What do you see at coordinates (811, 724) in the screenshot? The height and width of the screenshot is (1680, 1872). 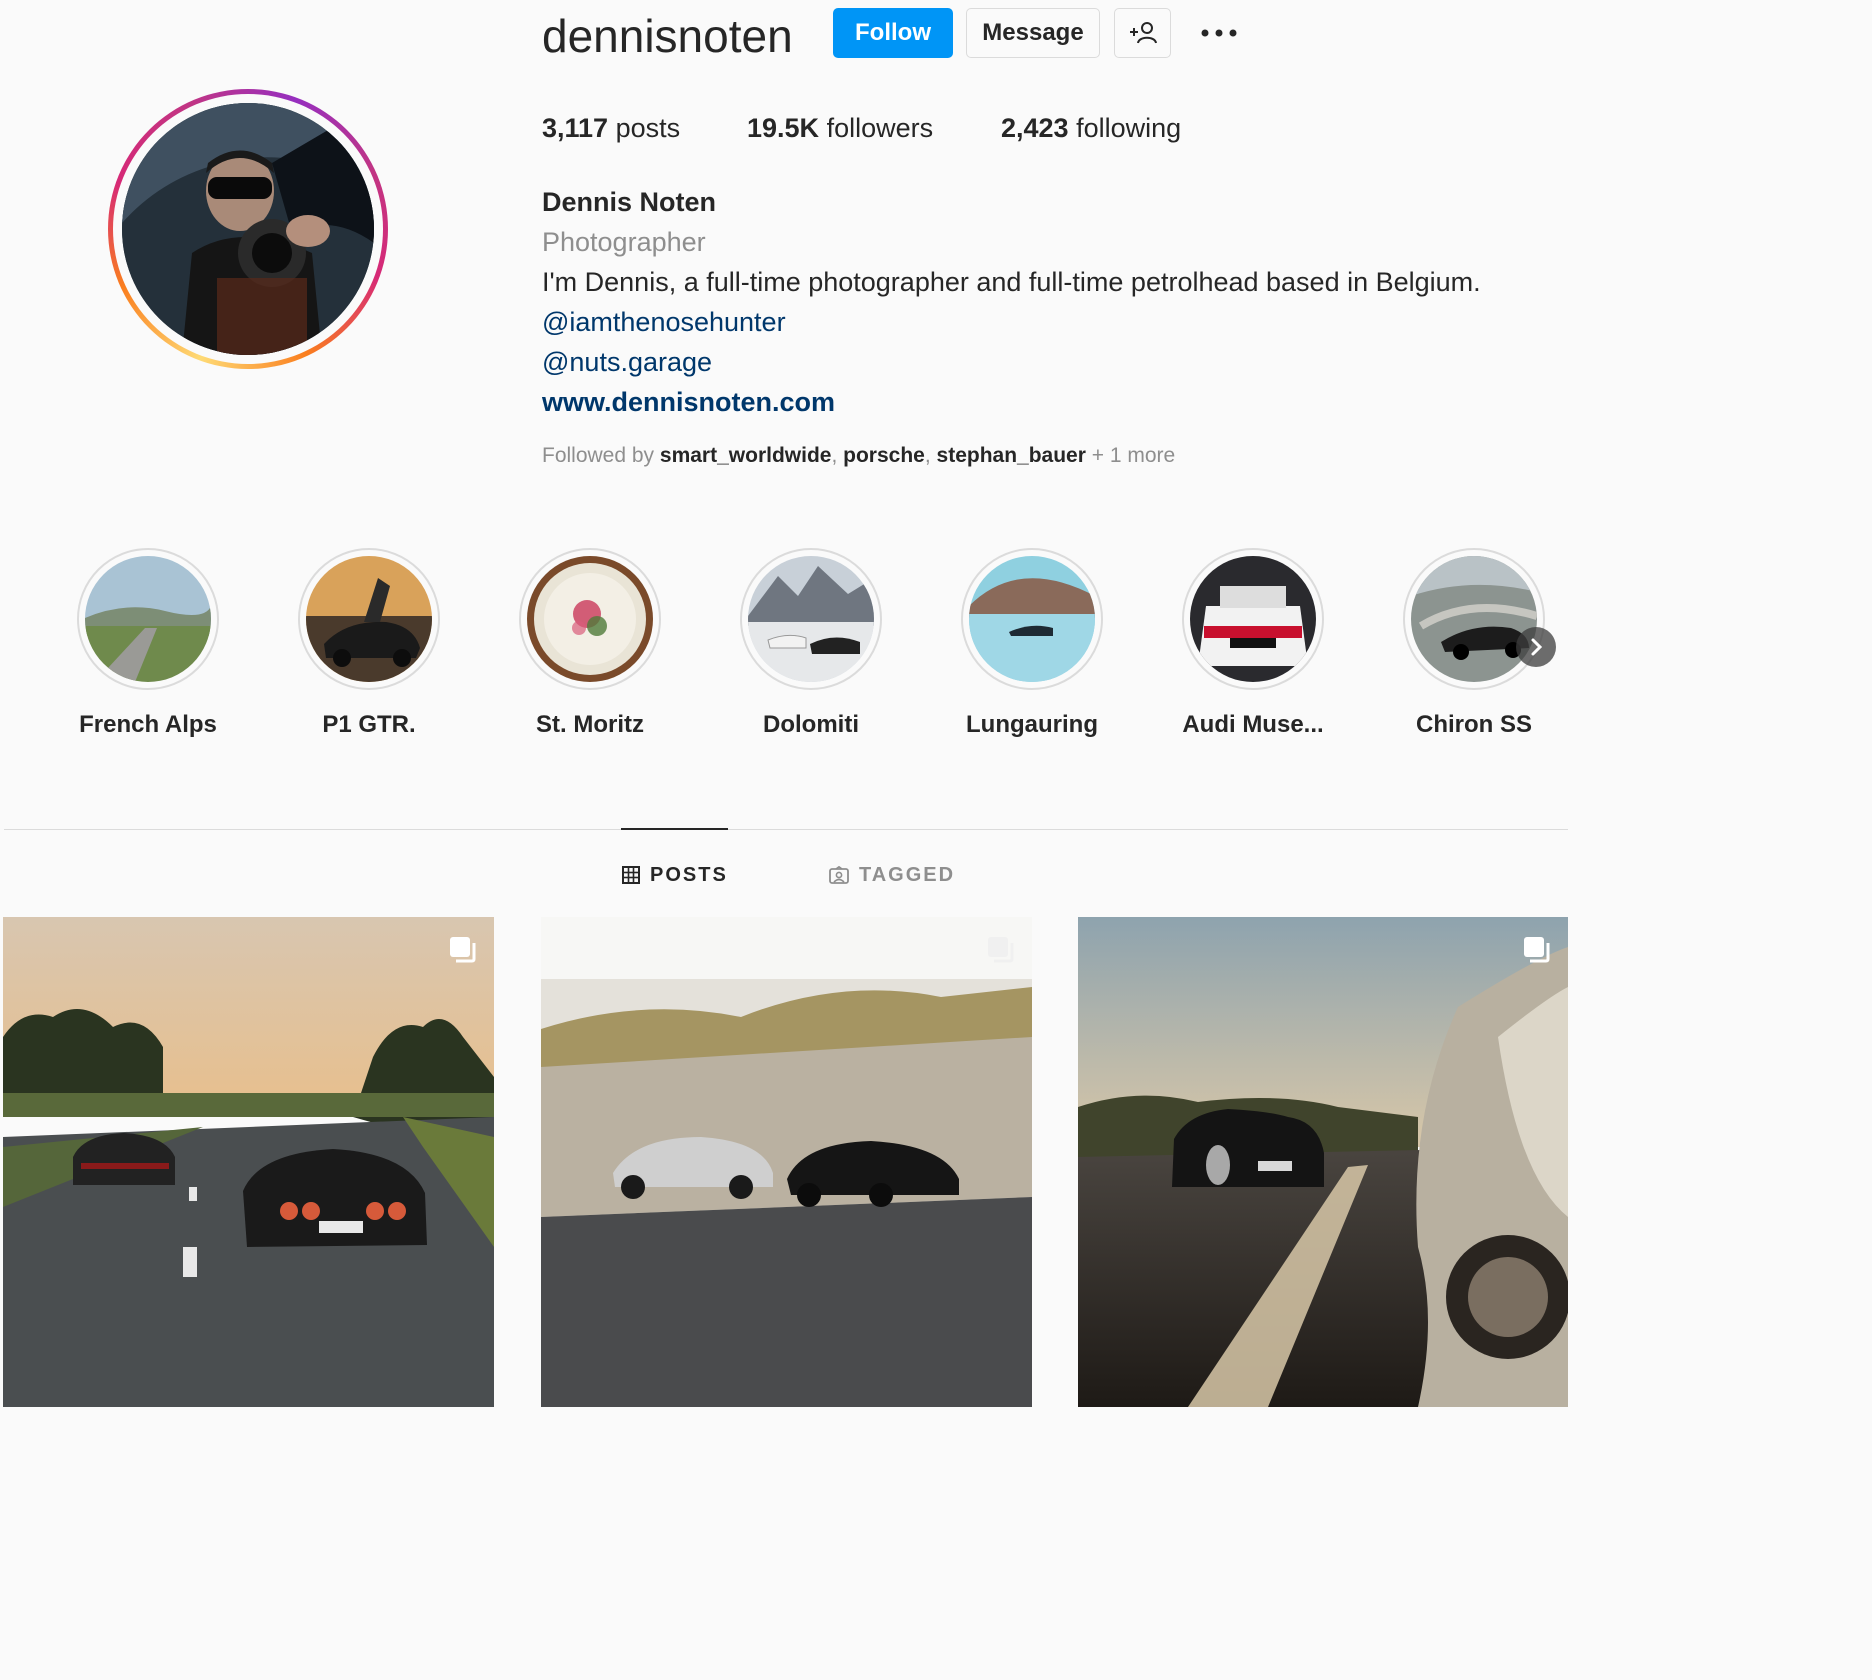 I see `highlight-label: Dolomiti` at bounding box center [811, 724].